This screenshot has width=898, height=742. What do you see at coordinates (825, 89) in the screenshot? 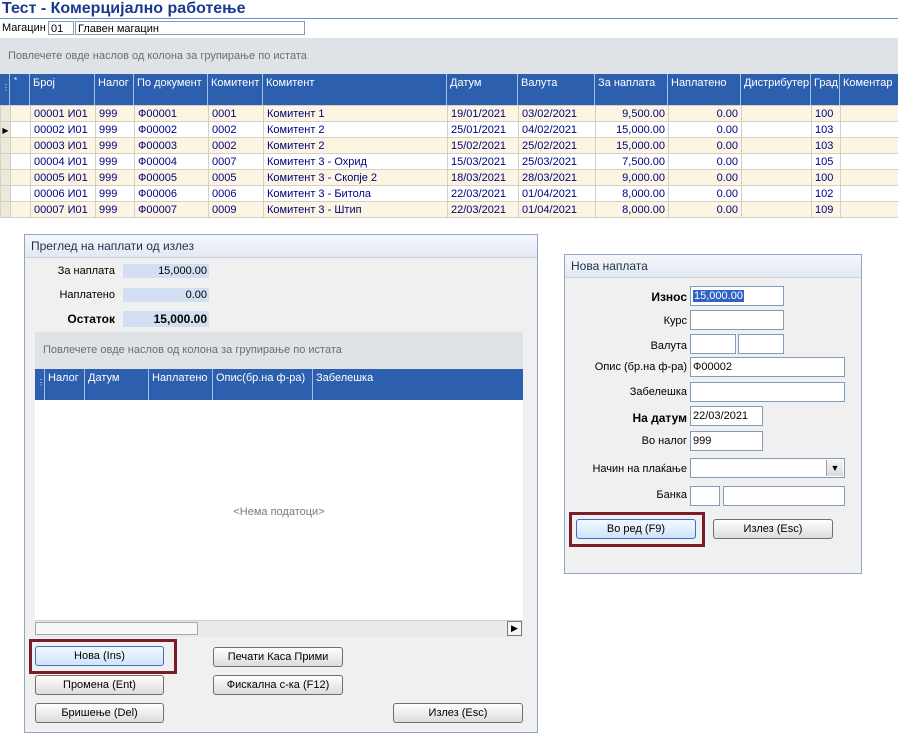
I see `col-header-grad: Град` at bounding box center [825, 89].